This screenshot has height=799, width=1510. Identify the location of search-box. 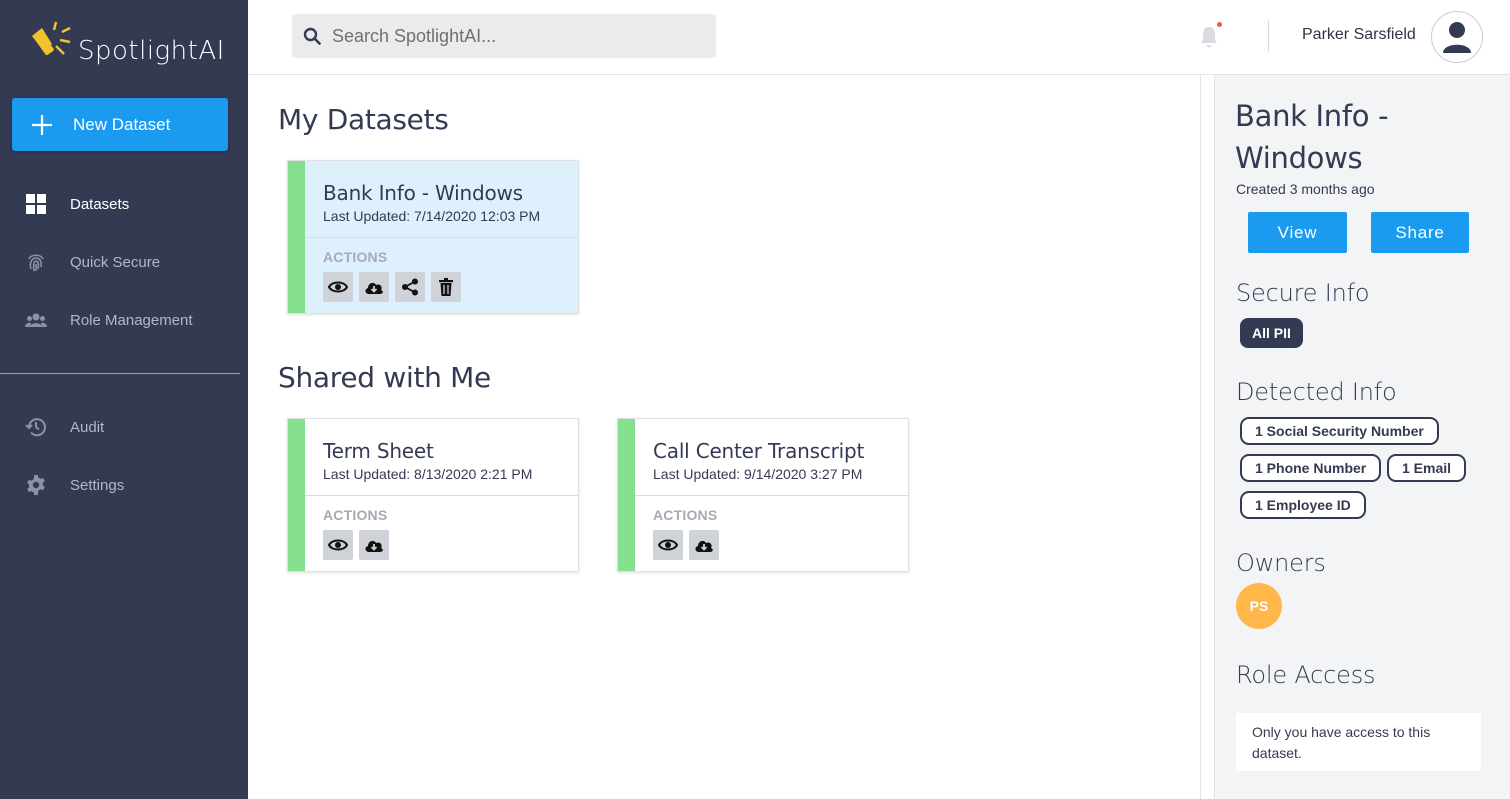
(504, 36).